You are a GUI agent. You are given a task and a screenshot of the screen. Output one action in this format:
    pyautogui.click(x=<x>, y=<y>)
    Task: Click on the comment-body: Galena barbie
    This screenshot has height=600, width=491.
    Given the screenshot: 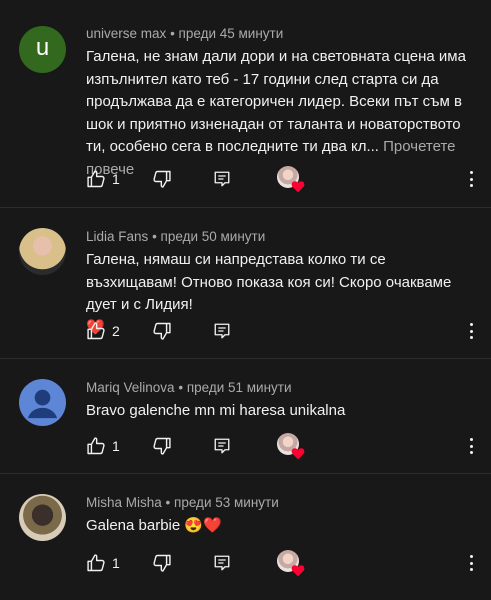 What is the action you would take?
    pyautogui.click(x=133, y=525)
    